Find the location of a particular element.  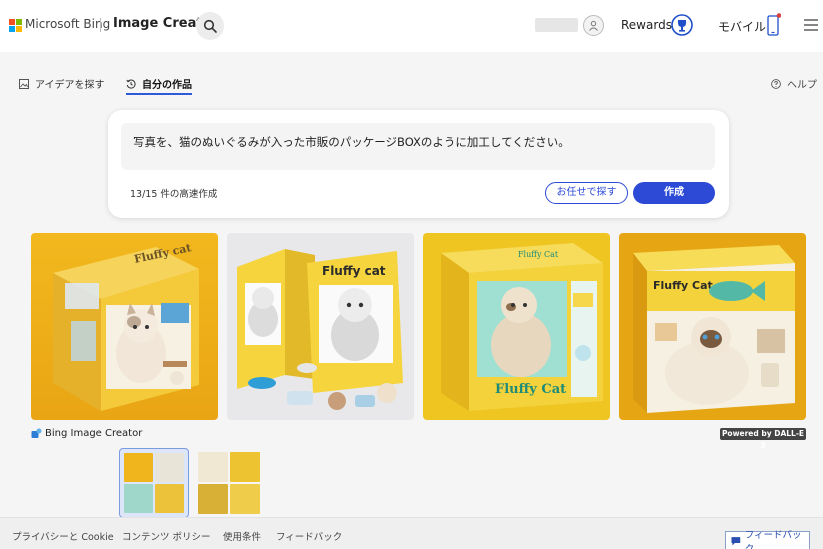

rewards-label: Rewards is located at coordinates (646, 25).